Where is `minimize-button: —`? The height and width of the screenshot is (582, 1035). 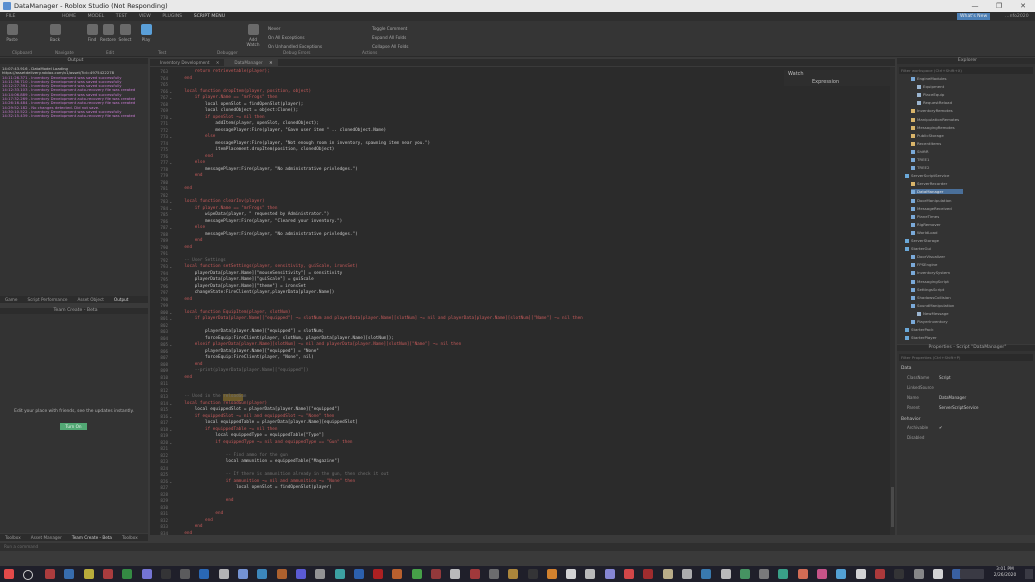 minimize-button: — is located at coordinates (975, 6).